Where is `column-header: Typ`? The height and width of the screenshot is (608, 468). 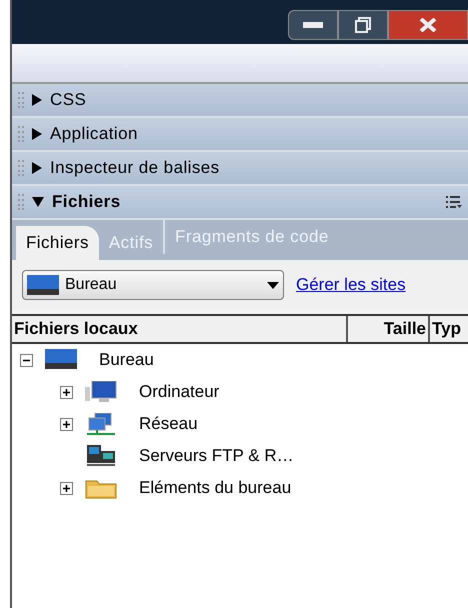 column-header: Typ is located at coordinates (448, 329).